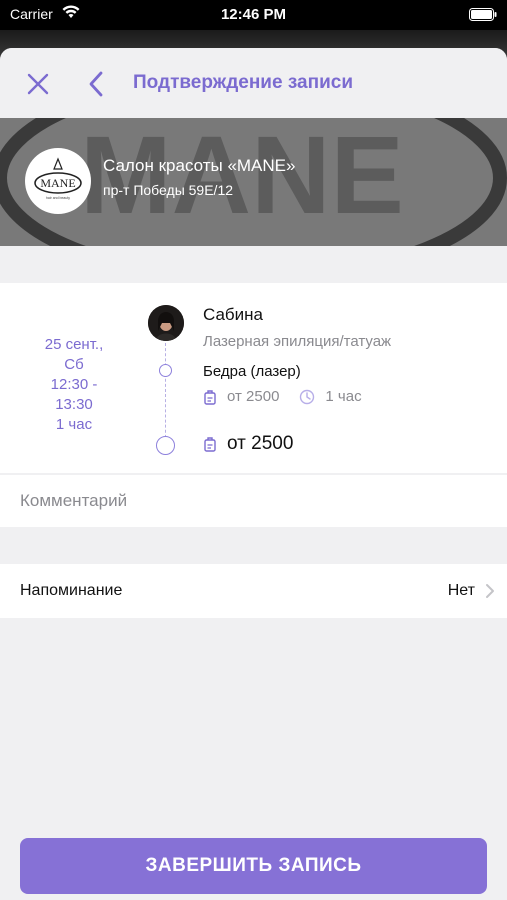  Describe the element at coordinates (307, 396) in the screenshot. I see `clock-icon` at that location.